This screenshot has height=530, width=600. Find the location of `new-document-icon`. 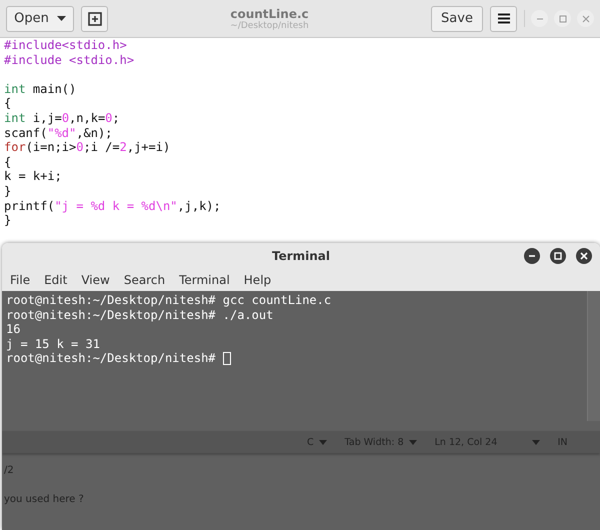

new-document-icon is located at coordinates (95, 19).